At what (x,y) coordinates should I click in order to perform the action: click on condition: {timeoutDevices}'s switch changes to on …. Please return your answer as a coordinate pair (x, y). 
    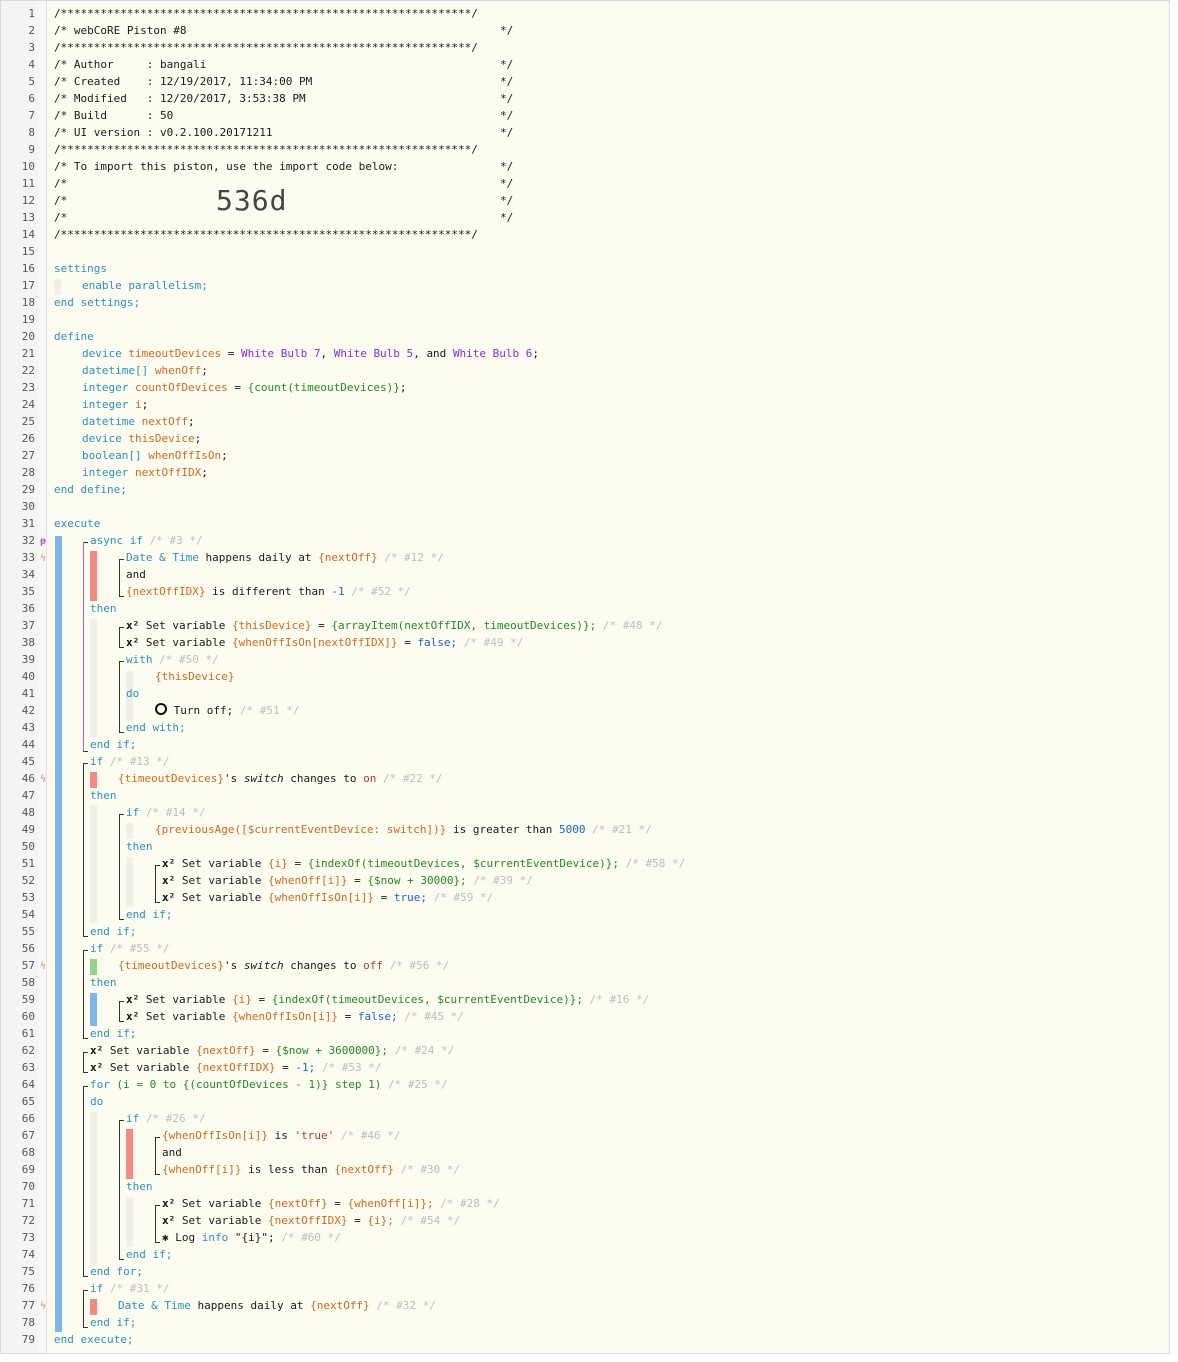
    Looking at the image, I should click on (280, 778).